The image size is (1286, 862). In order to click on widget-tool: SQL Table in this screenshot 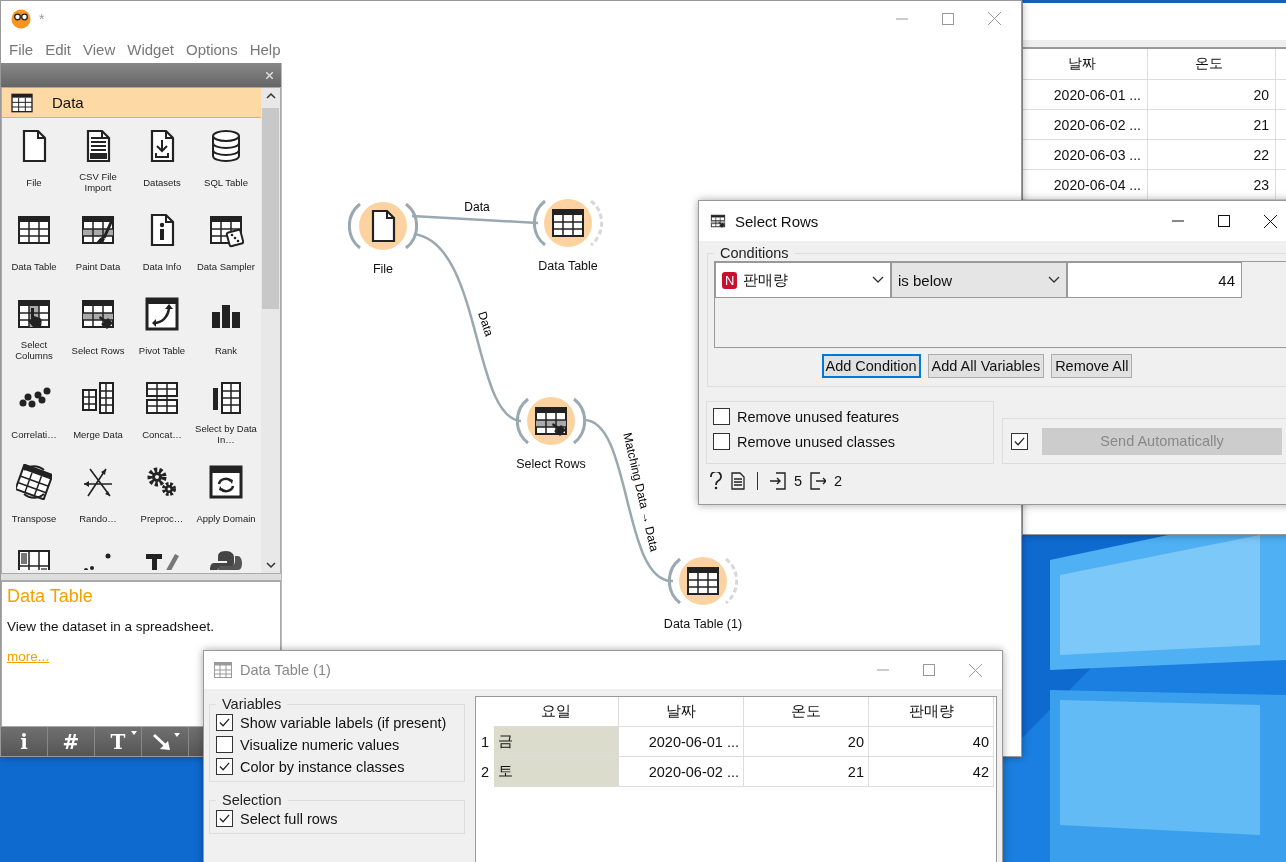, I will do `click(226, 160)`.